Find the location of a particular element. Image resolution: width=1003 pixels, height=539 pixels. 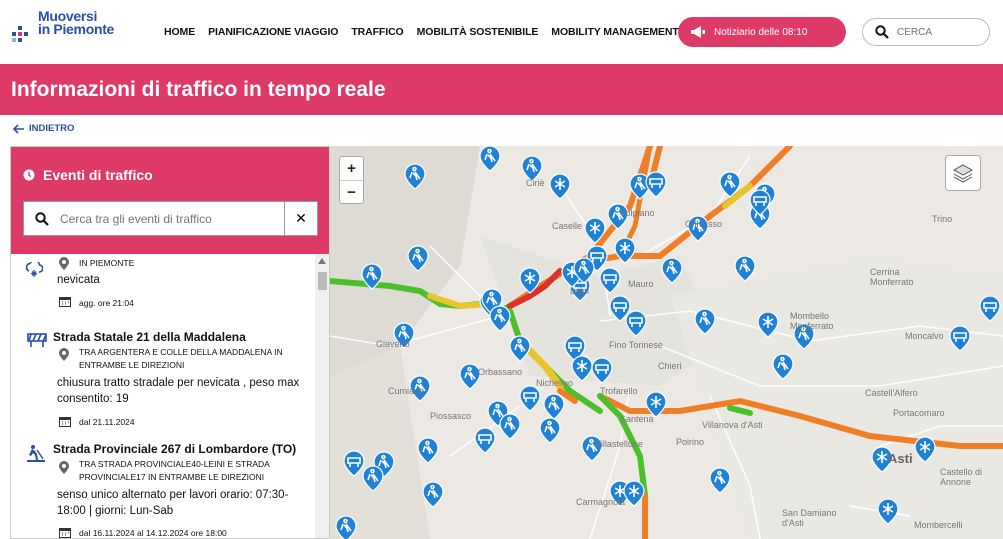

page-title: Informazioni di traffico in tempo reale is located at coordinates (198, 89).